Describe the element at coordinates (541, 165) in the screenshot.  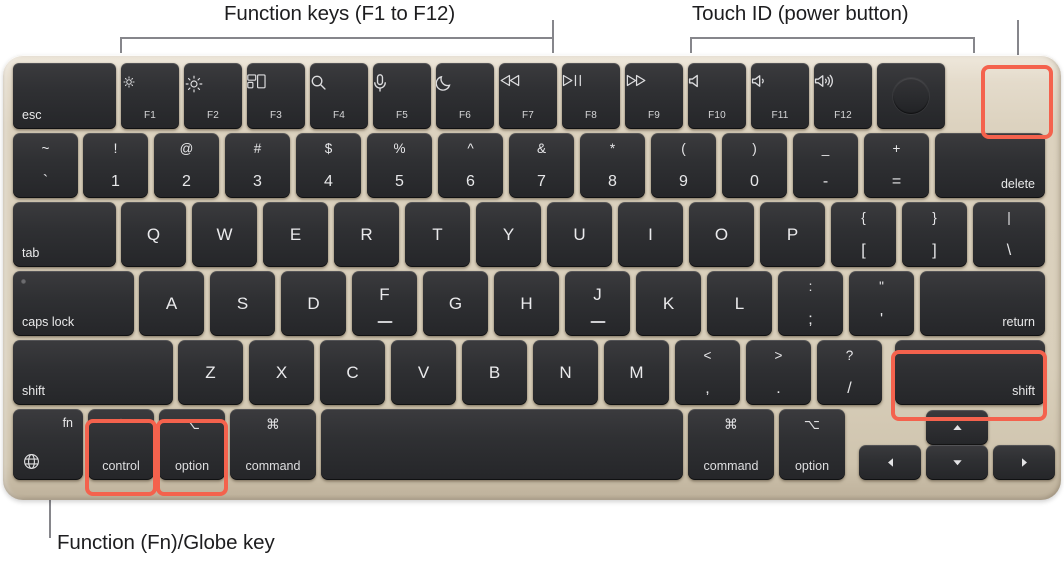
I see `key-7: & 7` at that location.